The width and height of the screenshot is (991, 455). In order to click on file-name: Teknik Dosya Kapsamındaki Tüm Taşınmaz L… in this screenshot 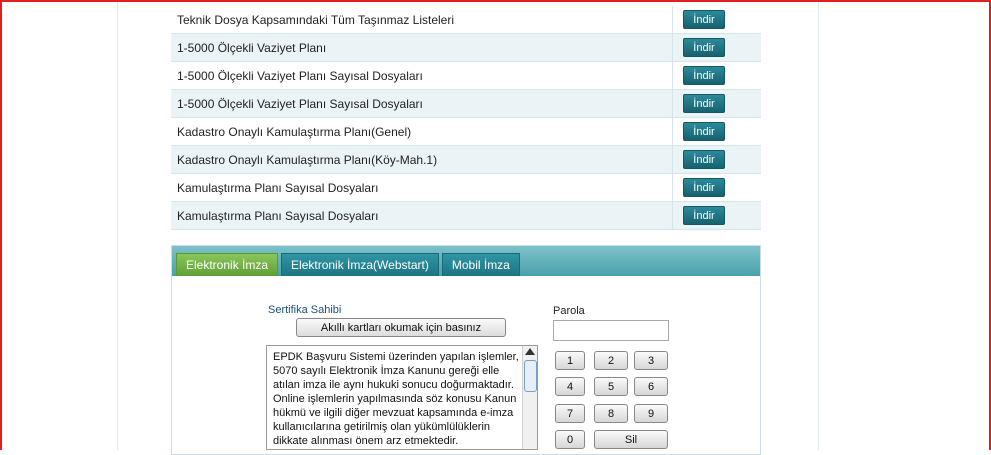, I will do `click(422, 19)`.